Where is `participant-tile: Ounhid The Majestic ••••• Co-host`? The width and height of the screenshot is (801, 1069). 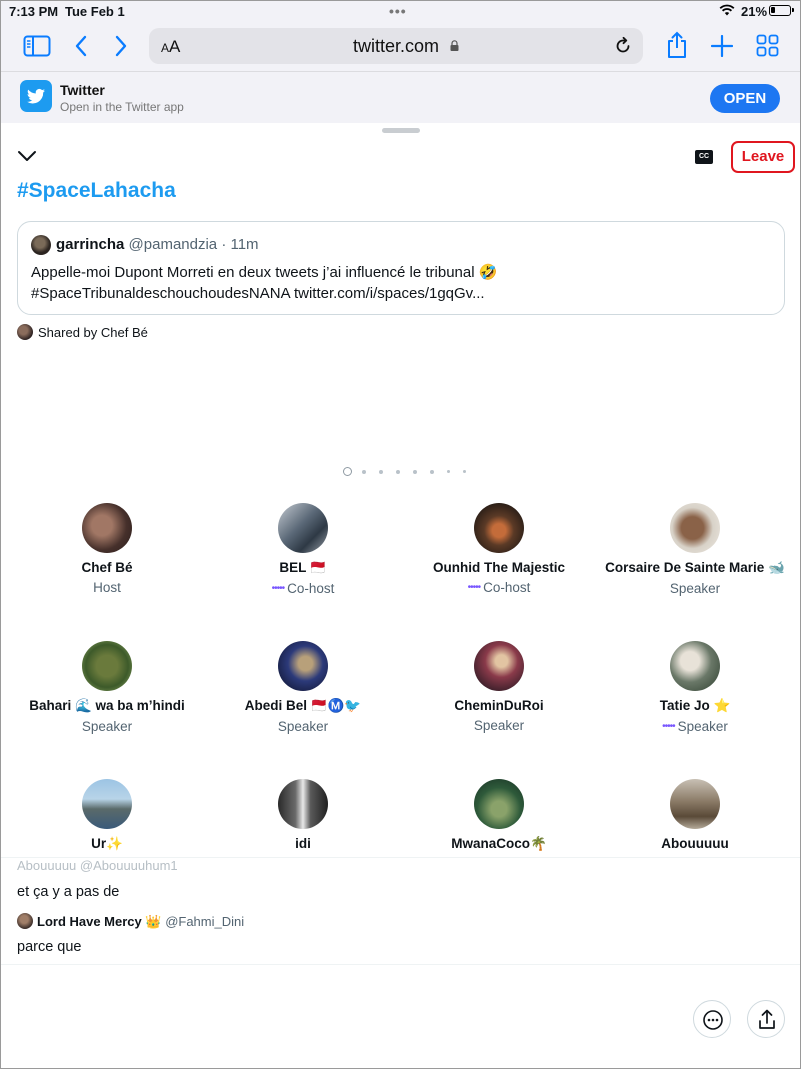
participant-tile: Ounhid The Majestic ••••• Co-host is located at coordinates (499, 549).